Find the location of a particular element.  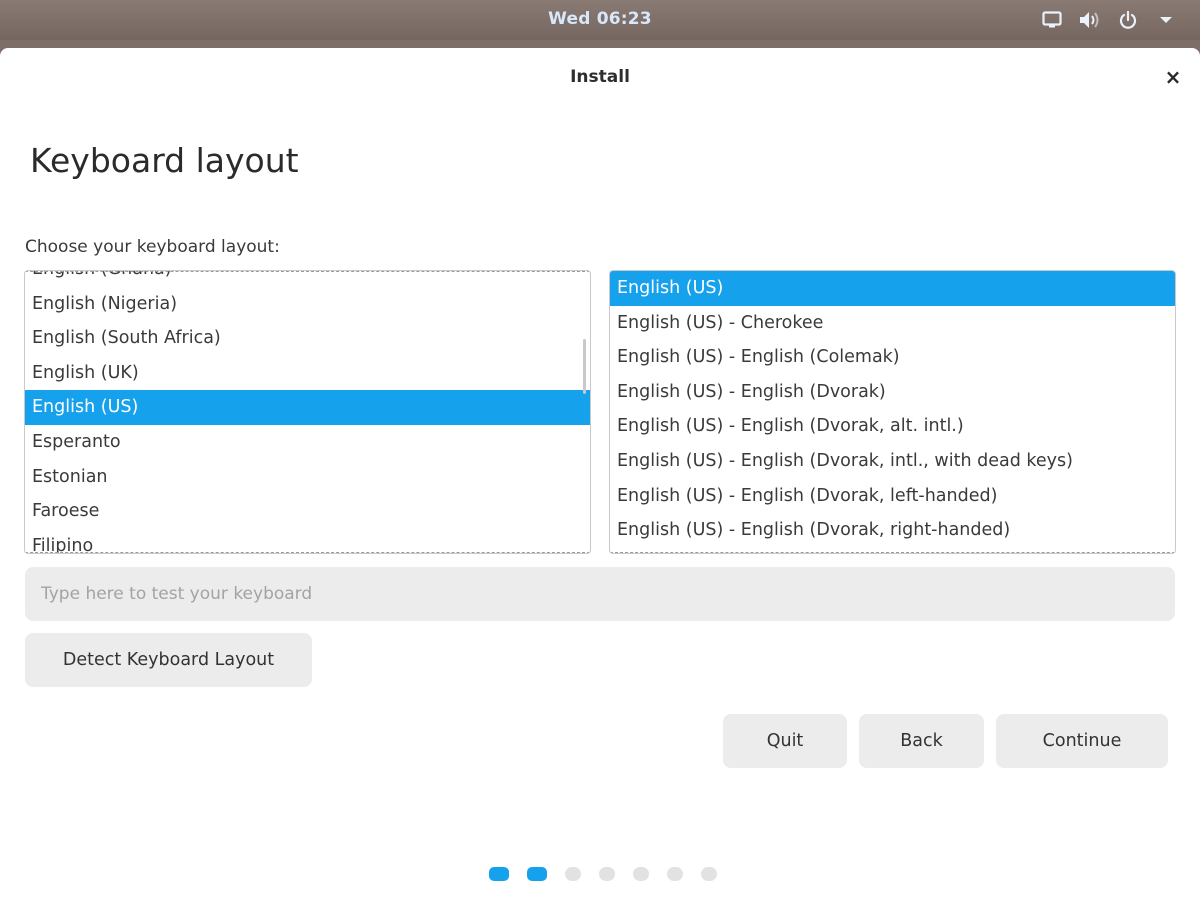

layout-list-item: English (UK) is located at coordinates (307, 373).